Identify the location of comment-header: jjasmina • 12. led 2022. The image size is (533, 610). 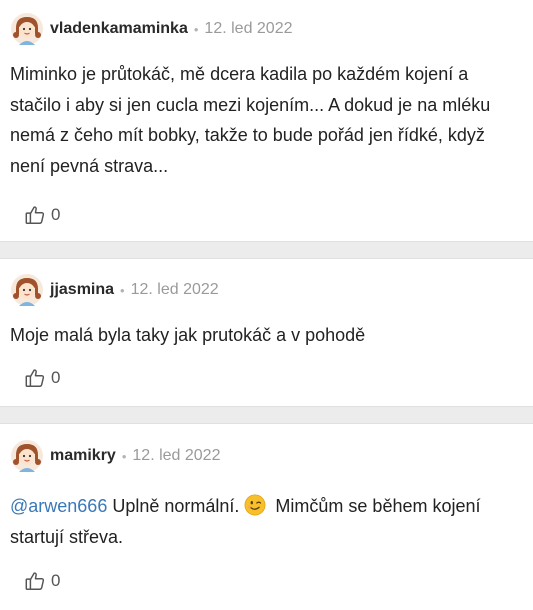
(114, 290).